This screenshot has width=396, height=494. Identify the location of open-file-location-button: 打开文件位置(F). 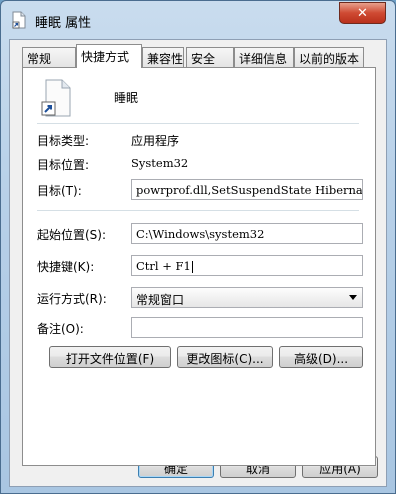
(110, 357).